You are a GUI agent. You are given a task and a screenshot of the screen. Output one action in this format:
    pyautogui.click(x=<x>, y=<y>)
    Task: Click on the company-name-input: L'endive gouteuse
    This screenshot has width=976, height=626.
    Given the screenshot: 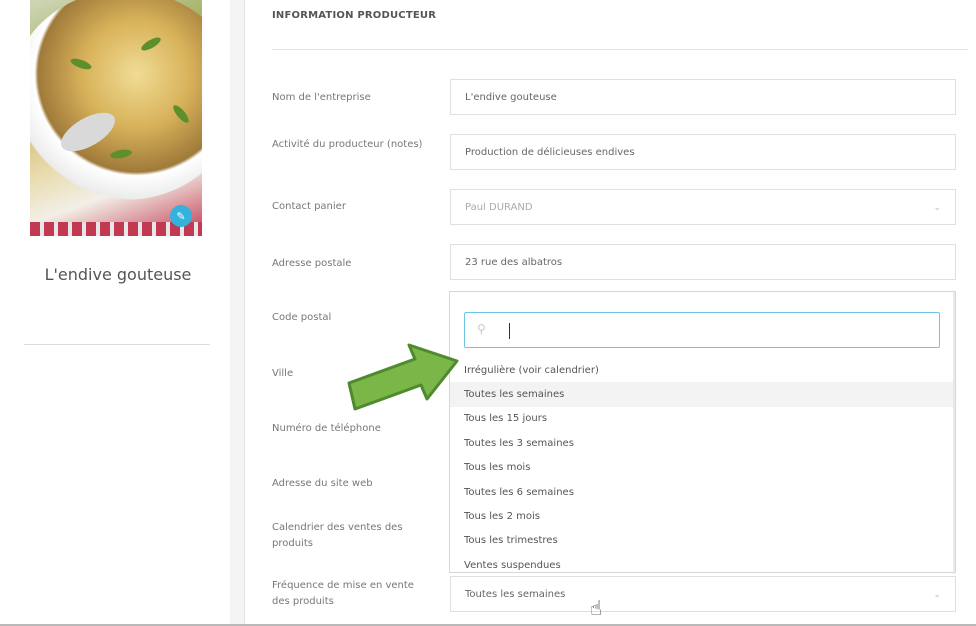 What is the action you would take?
    pyautogui.click(x=703, y=97)
    